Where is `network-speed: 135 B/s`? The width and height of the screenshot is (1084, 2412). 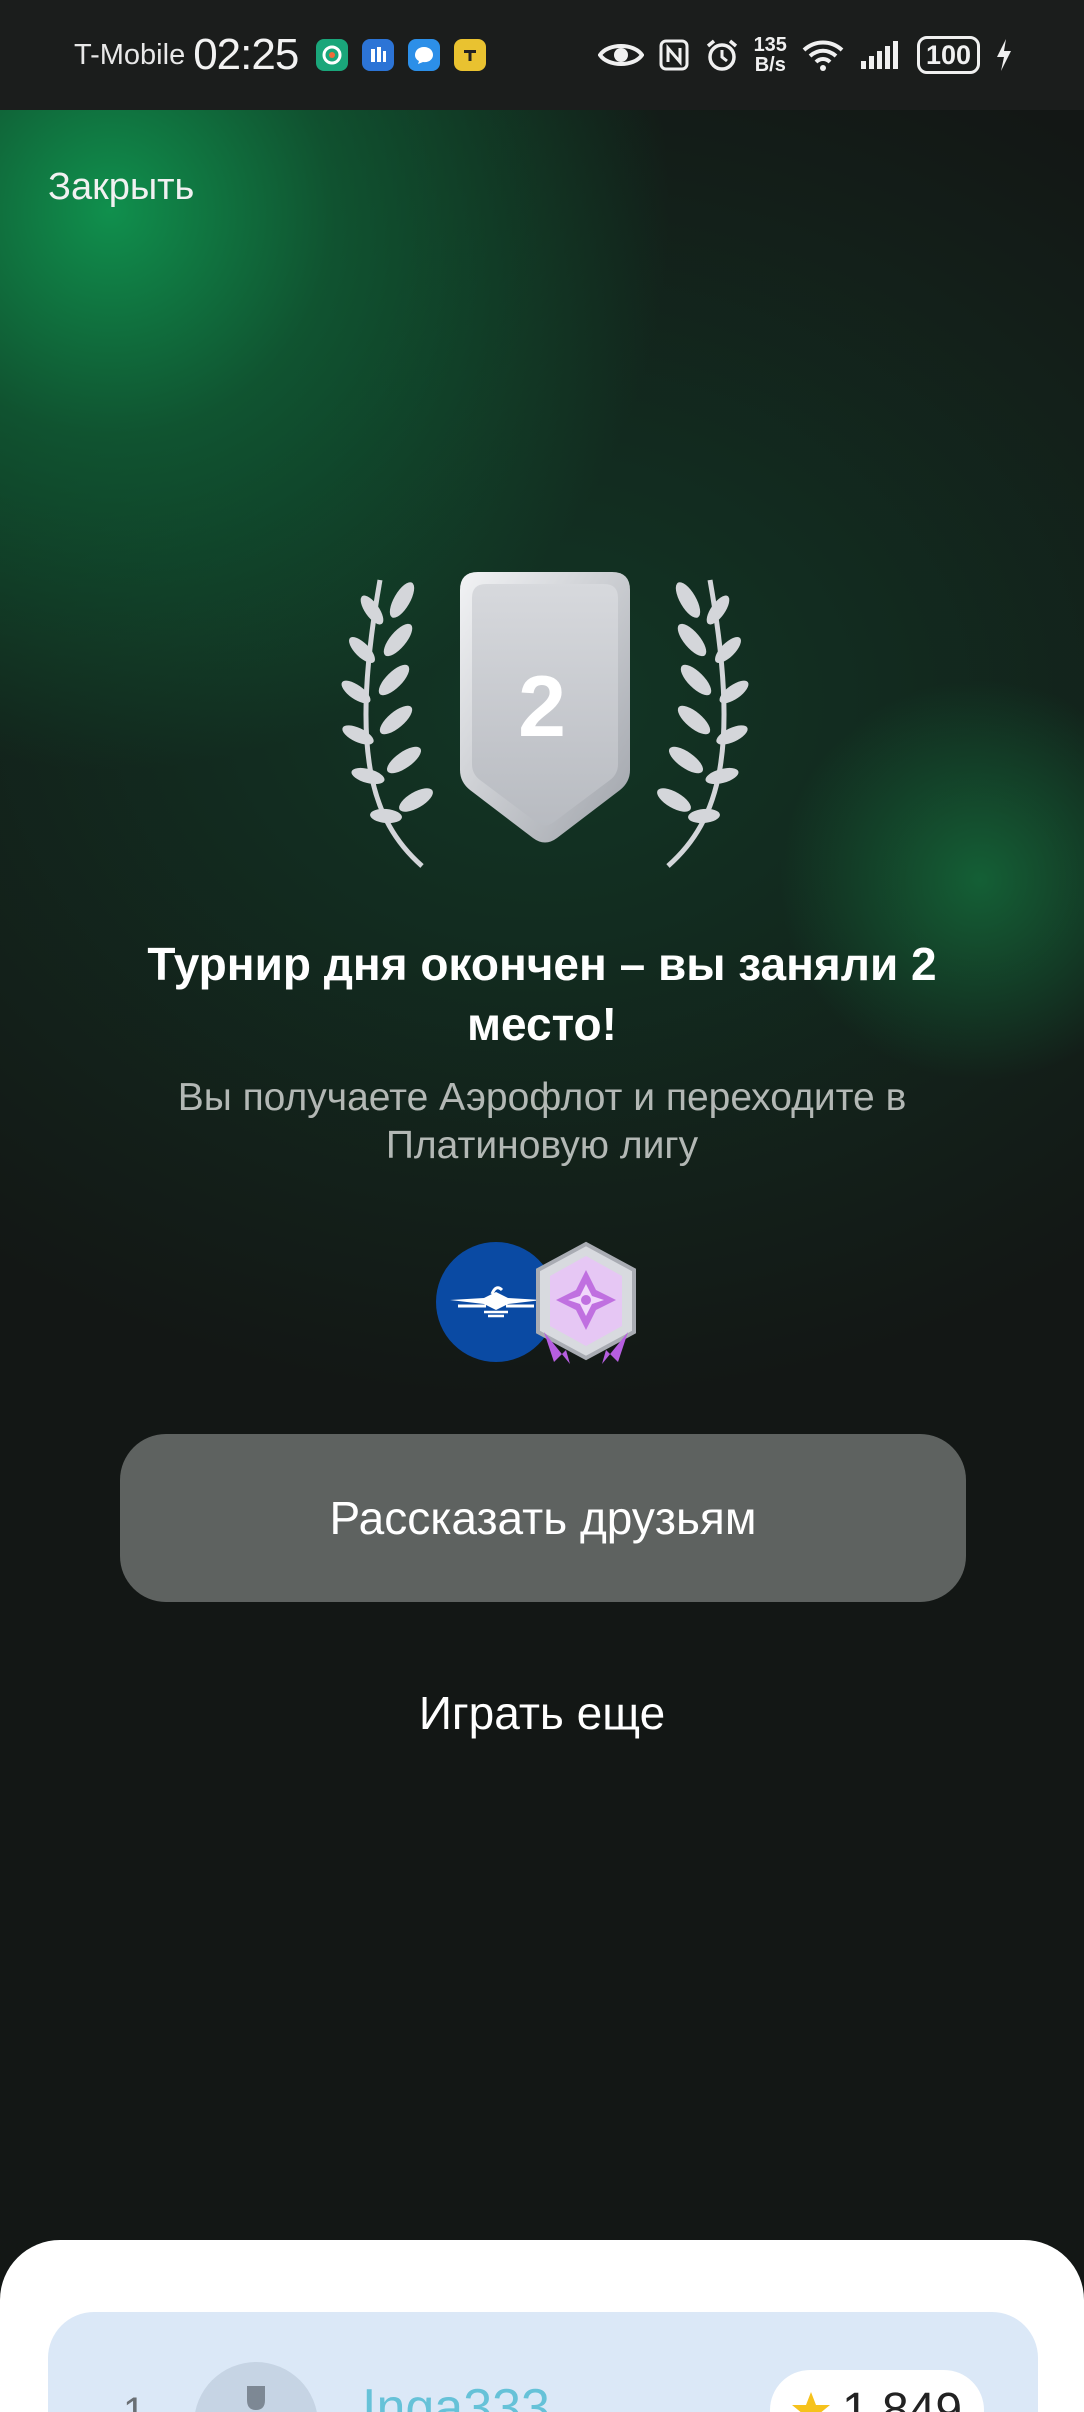
network-speed: 135 B/s is located at coordinates (770, 55).